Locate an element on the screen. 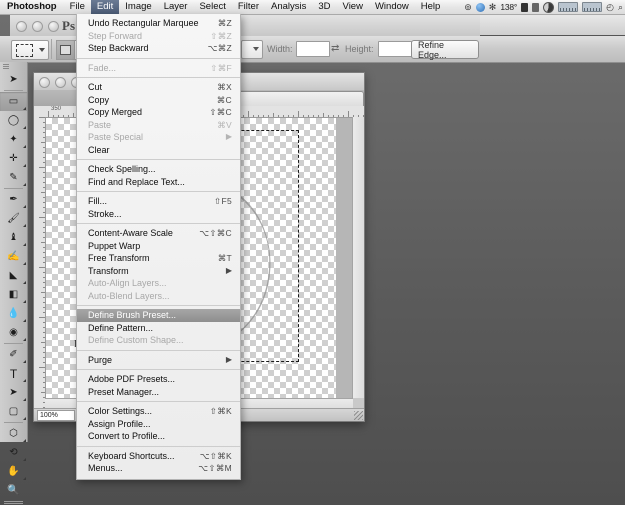  menubar-item-3d: 3D is located at coordinates (324, 7).